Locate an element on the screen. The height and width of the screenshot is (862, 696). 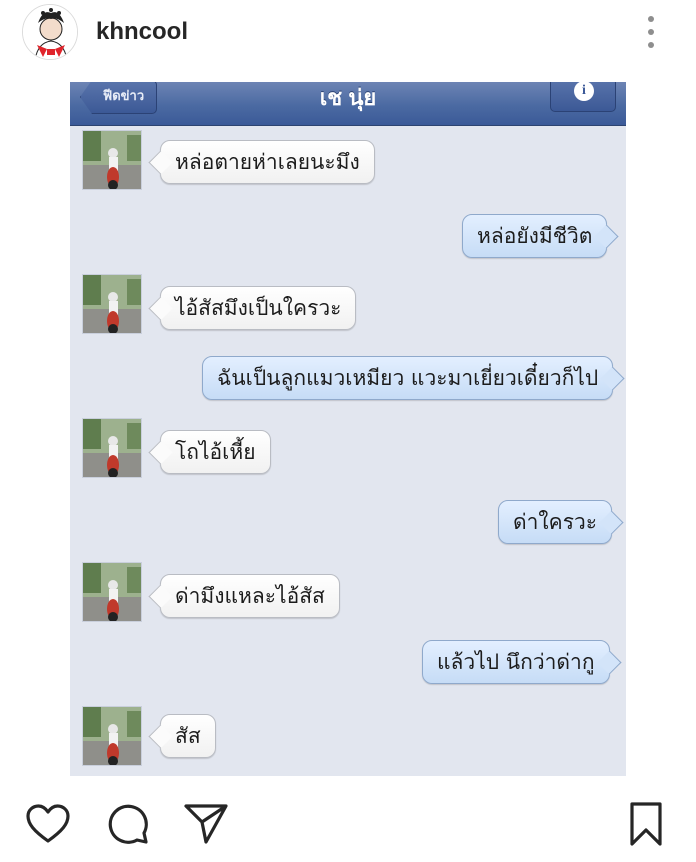
incoming-message: หล่อตายห่าเลยนะมึง is located at coordinates (267, 162).